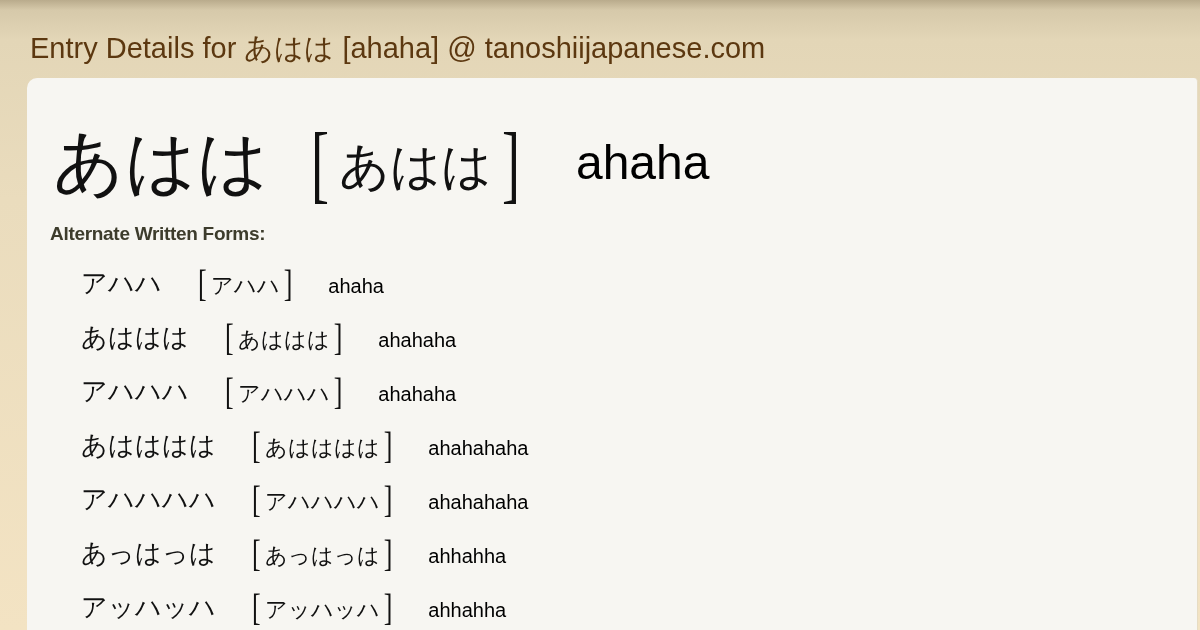 Image resolution: width=1200 pixels, height=630 pixels. Describe the element at coordinates (642, 163) in the screenshot. I see `entry-romaji: ahaha` at that location.